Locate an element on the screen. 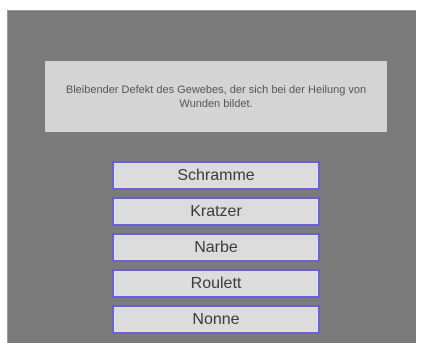 The image size is (422, 343). answer-button-schramme: Schramme is located at coordinates (216, 175).